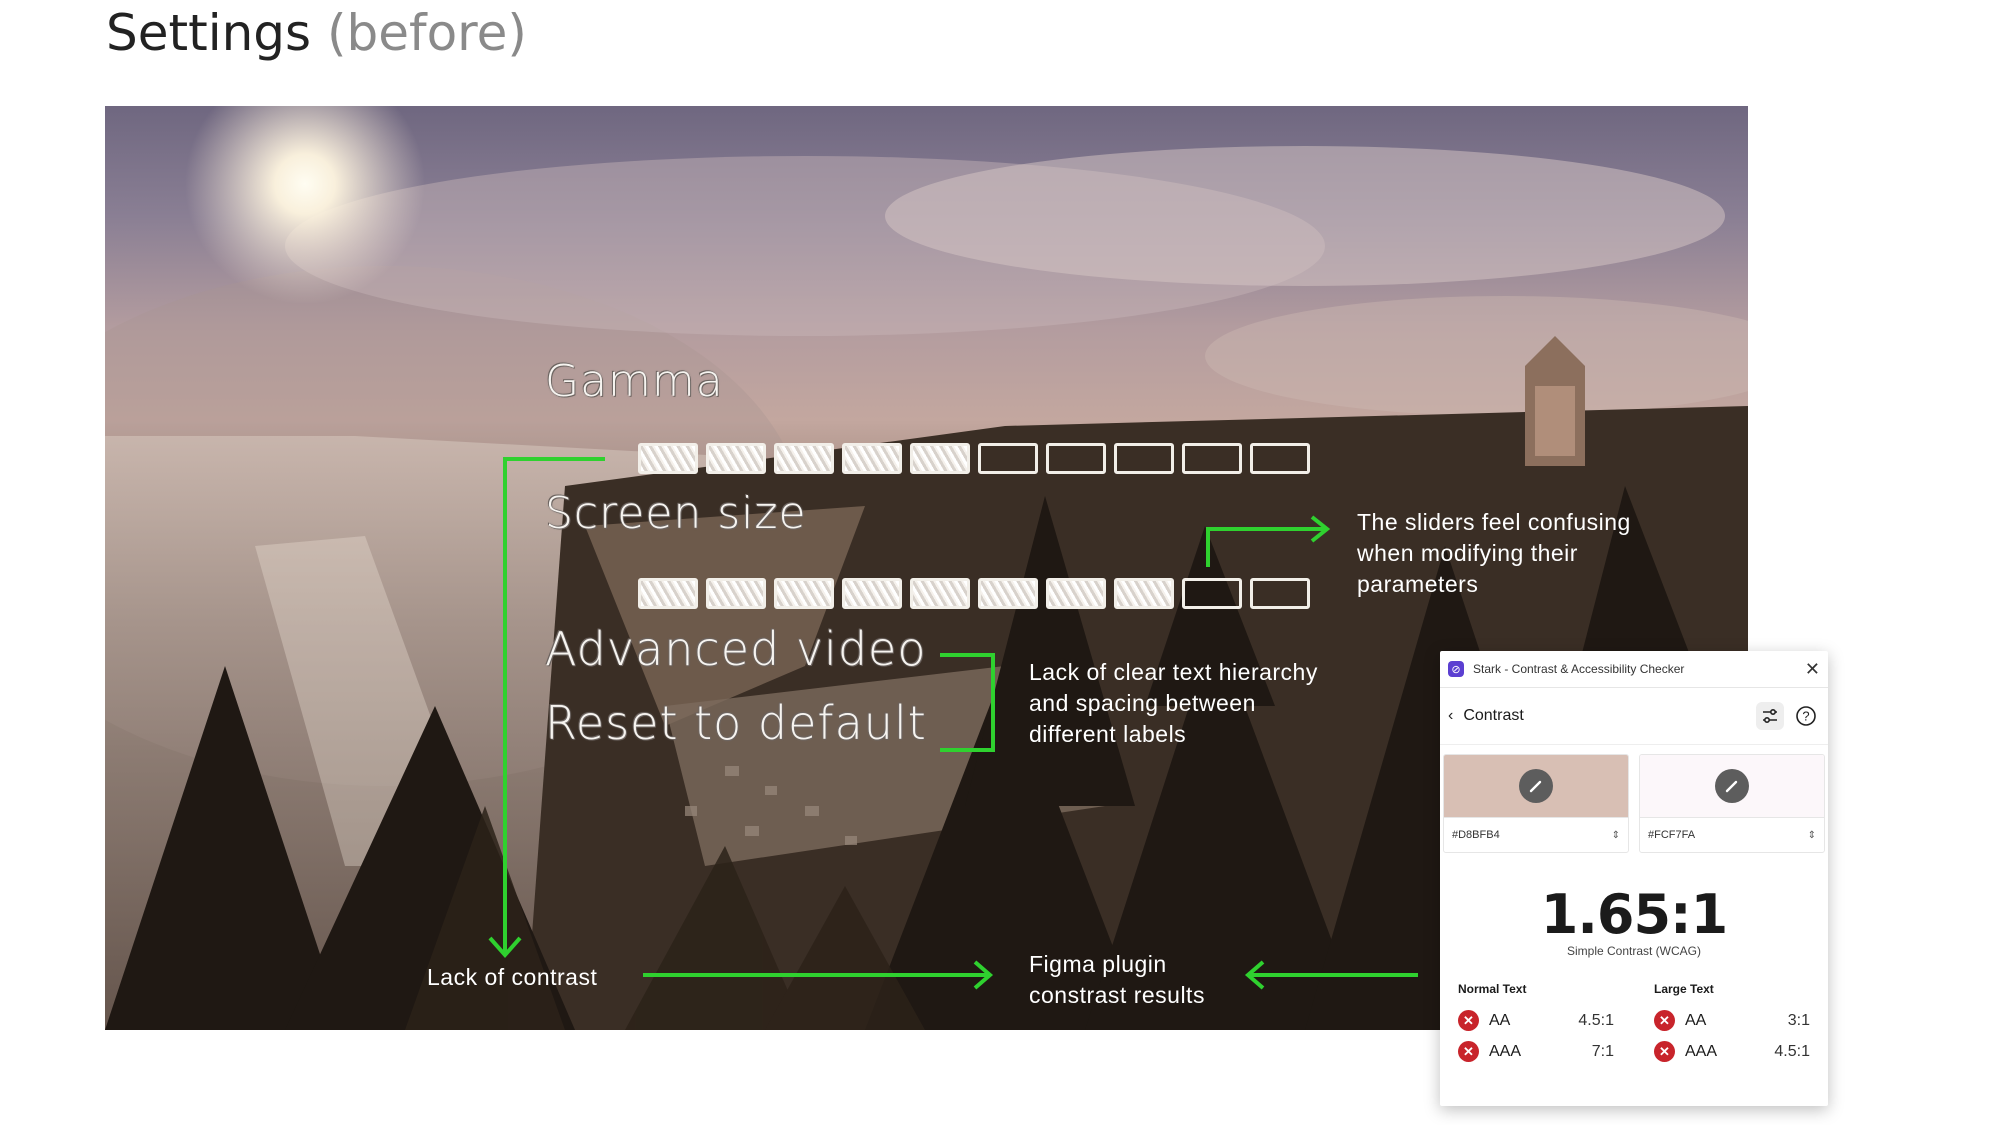 This screenshot has width=2000, height=1125. Describe the element at coordinates (1492, 989) in the screenshot. I see `normal-text-heading: Normal Text` at that location.